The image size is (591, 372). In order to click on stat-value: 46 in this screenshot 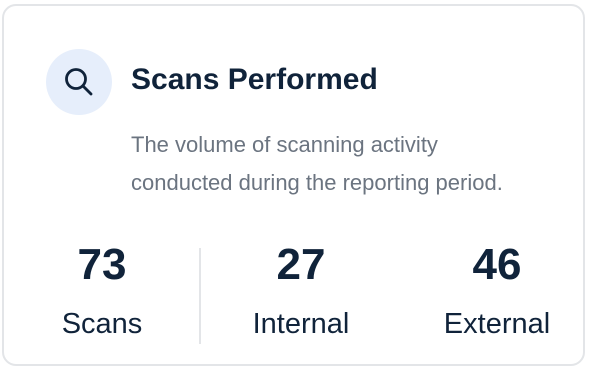, I will do `click(497, 264)`.